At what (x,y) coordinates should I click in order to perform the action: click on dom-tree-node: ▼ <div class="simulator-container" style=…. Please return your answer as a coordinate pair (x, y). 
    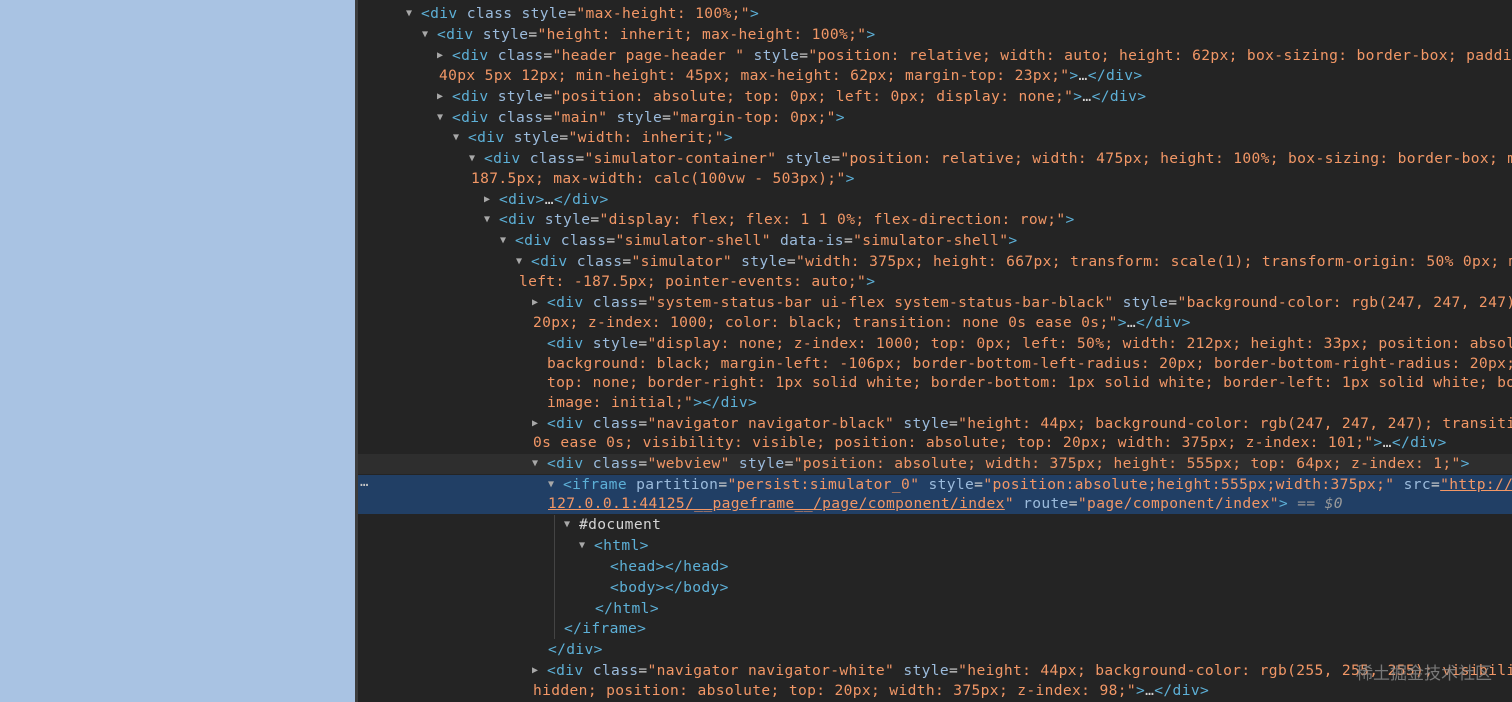
    Looking at the image, I should click on (935, 159).